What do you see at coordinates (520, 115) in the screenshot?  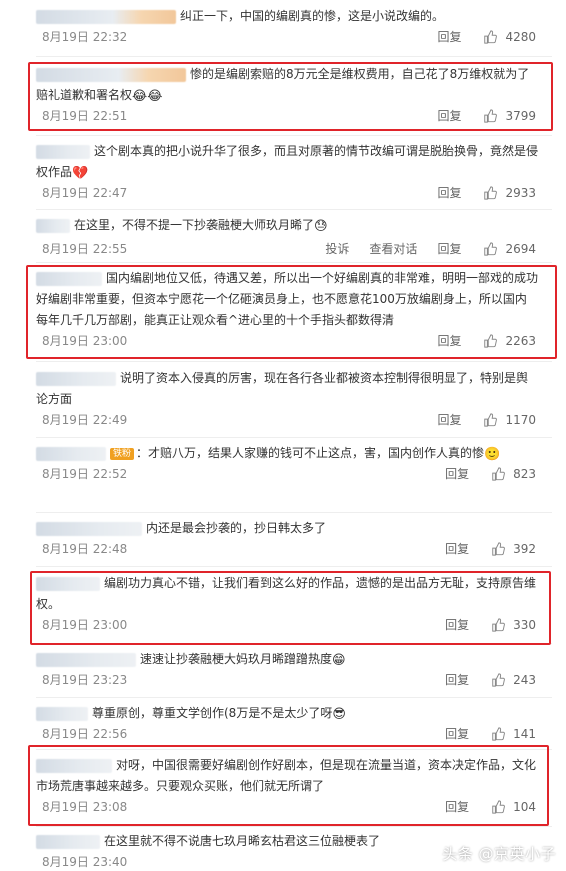 I see `like-count: 3799` at bounding box center [520, 115].